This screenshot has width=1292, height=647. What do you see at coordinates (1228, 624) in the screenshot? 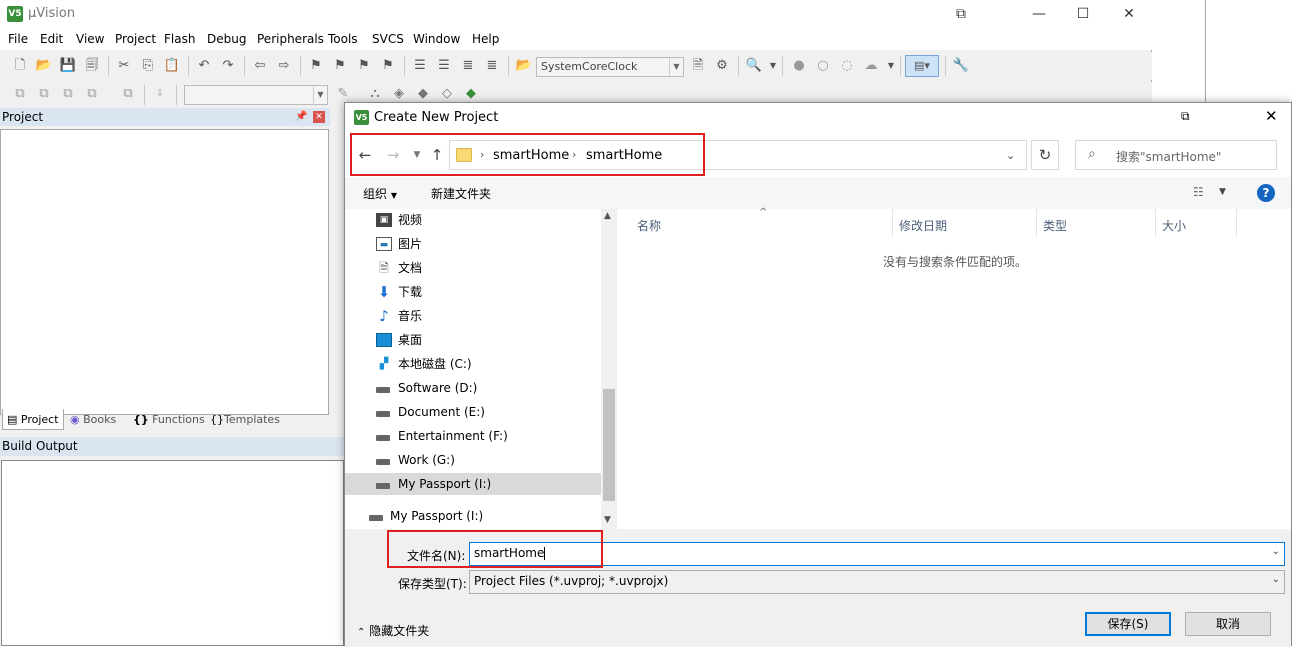
I see `cancel-button: 取消` at bounding box center [1228, 624].